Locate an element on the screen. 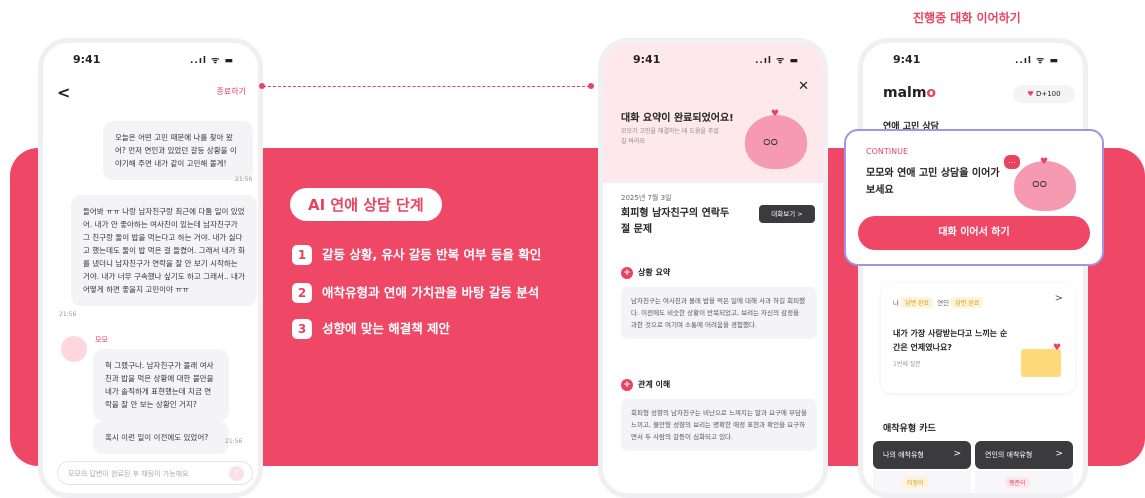  partner-type-card: 연인의 애착유형 > is located at coordinates (1024, 455).